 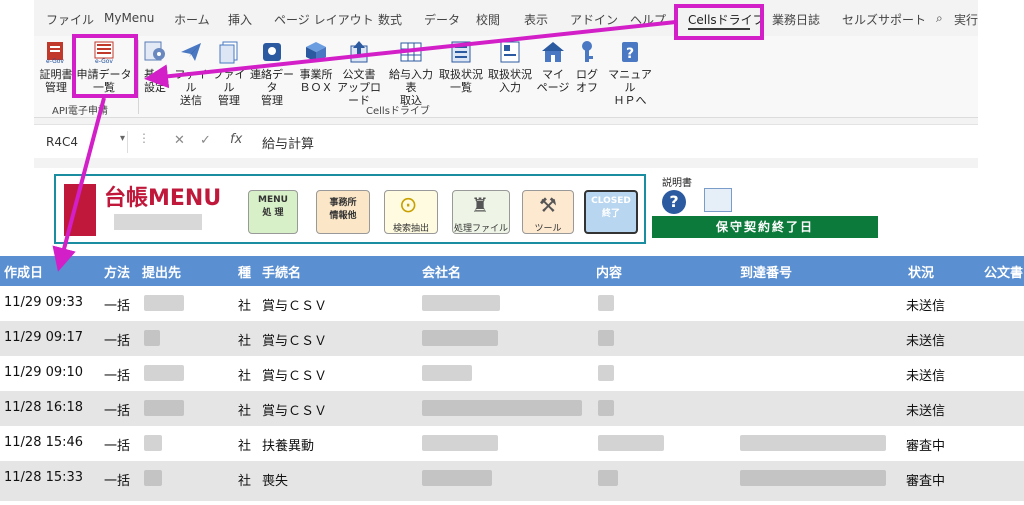 What do you see at coordinates (796, 19) in the screenshot?
I see `tab-work-diary: 業務日誌` at bounding box center [796, 19].